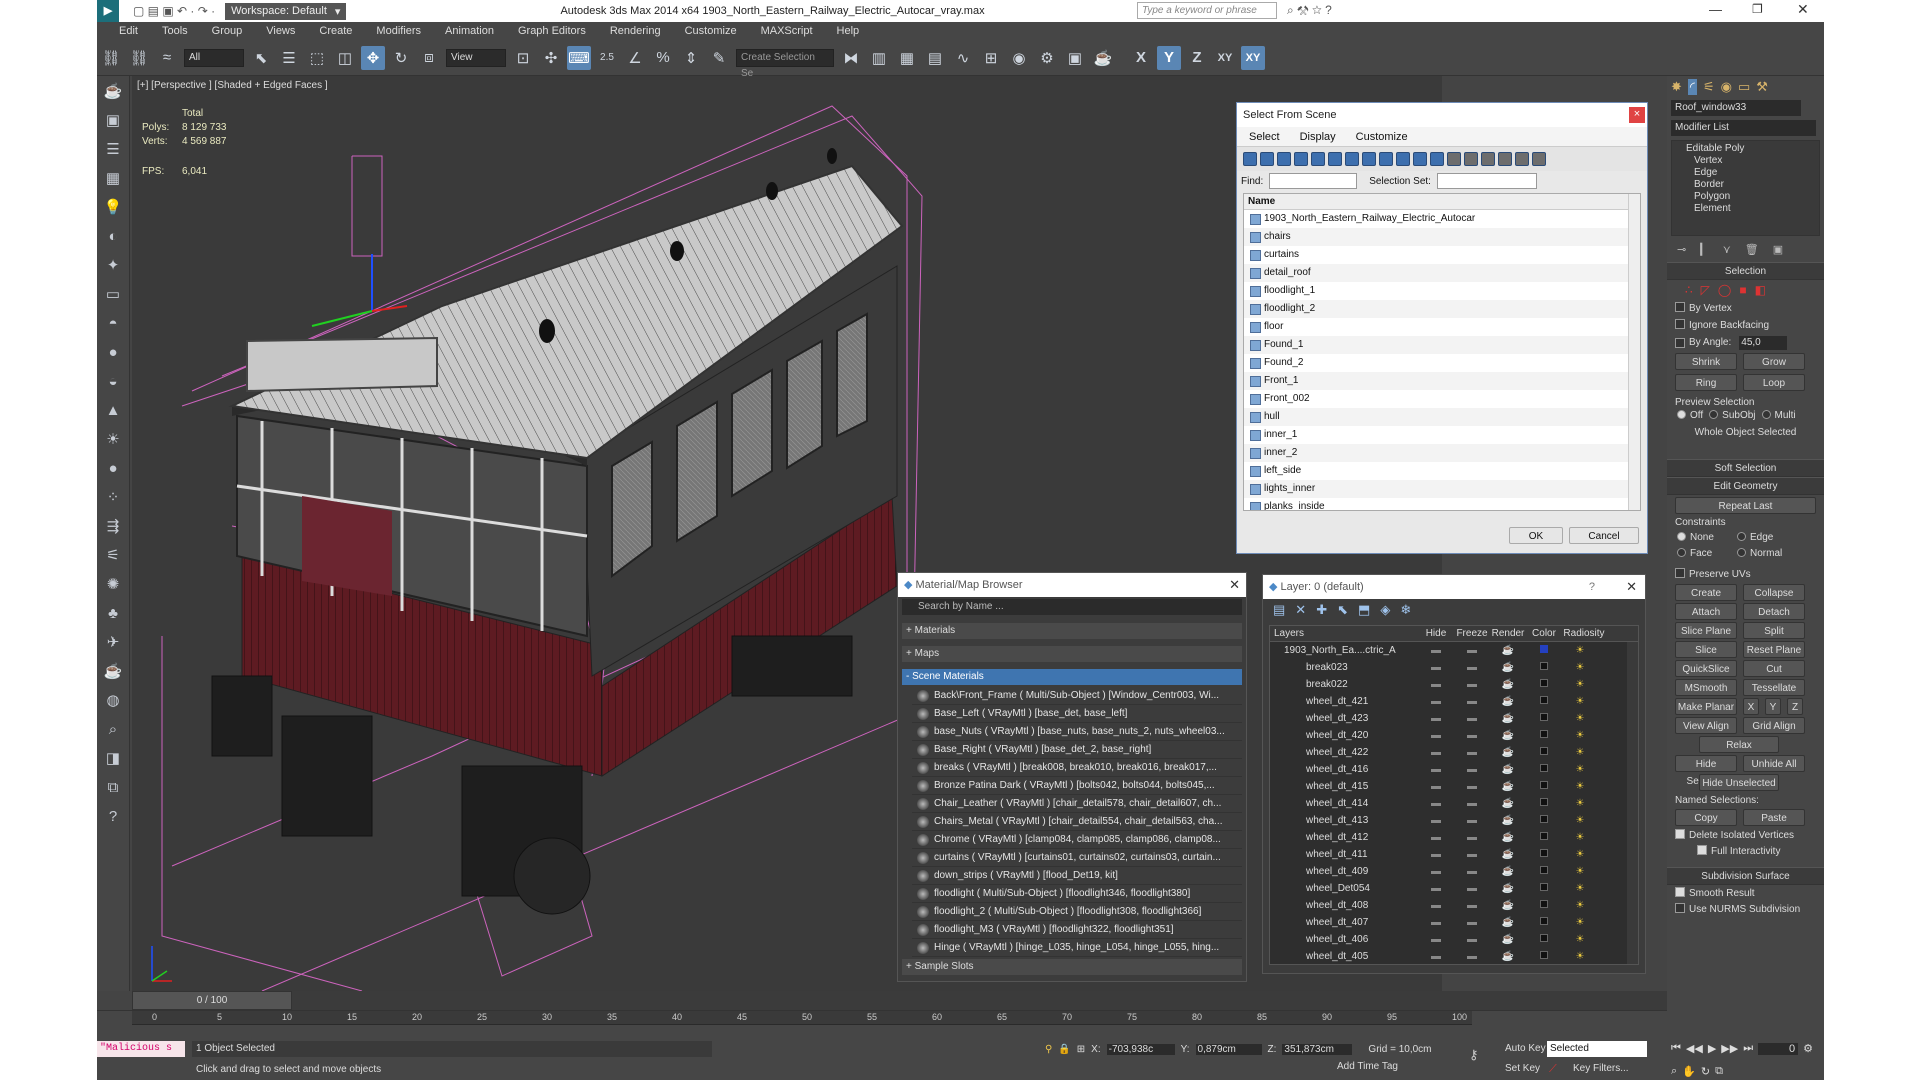 The width and height of the screenshot is (1920, 1080). Describe the element at coordinates (1751, 706) in the screenshot. I see `planar-x-button: X` at that location.